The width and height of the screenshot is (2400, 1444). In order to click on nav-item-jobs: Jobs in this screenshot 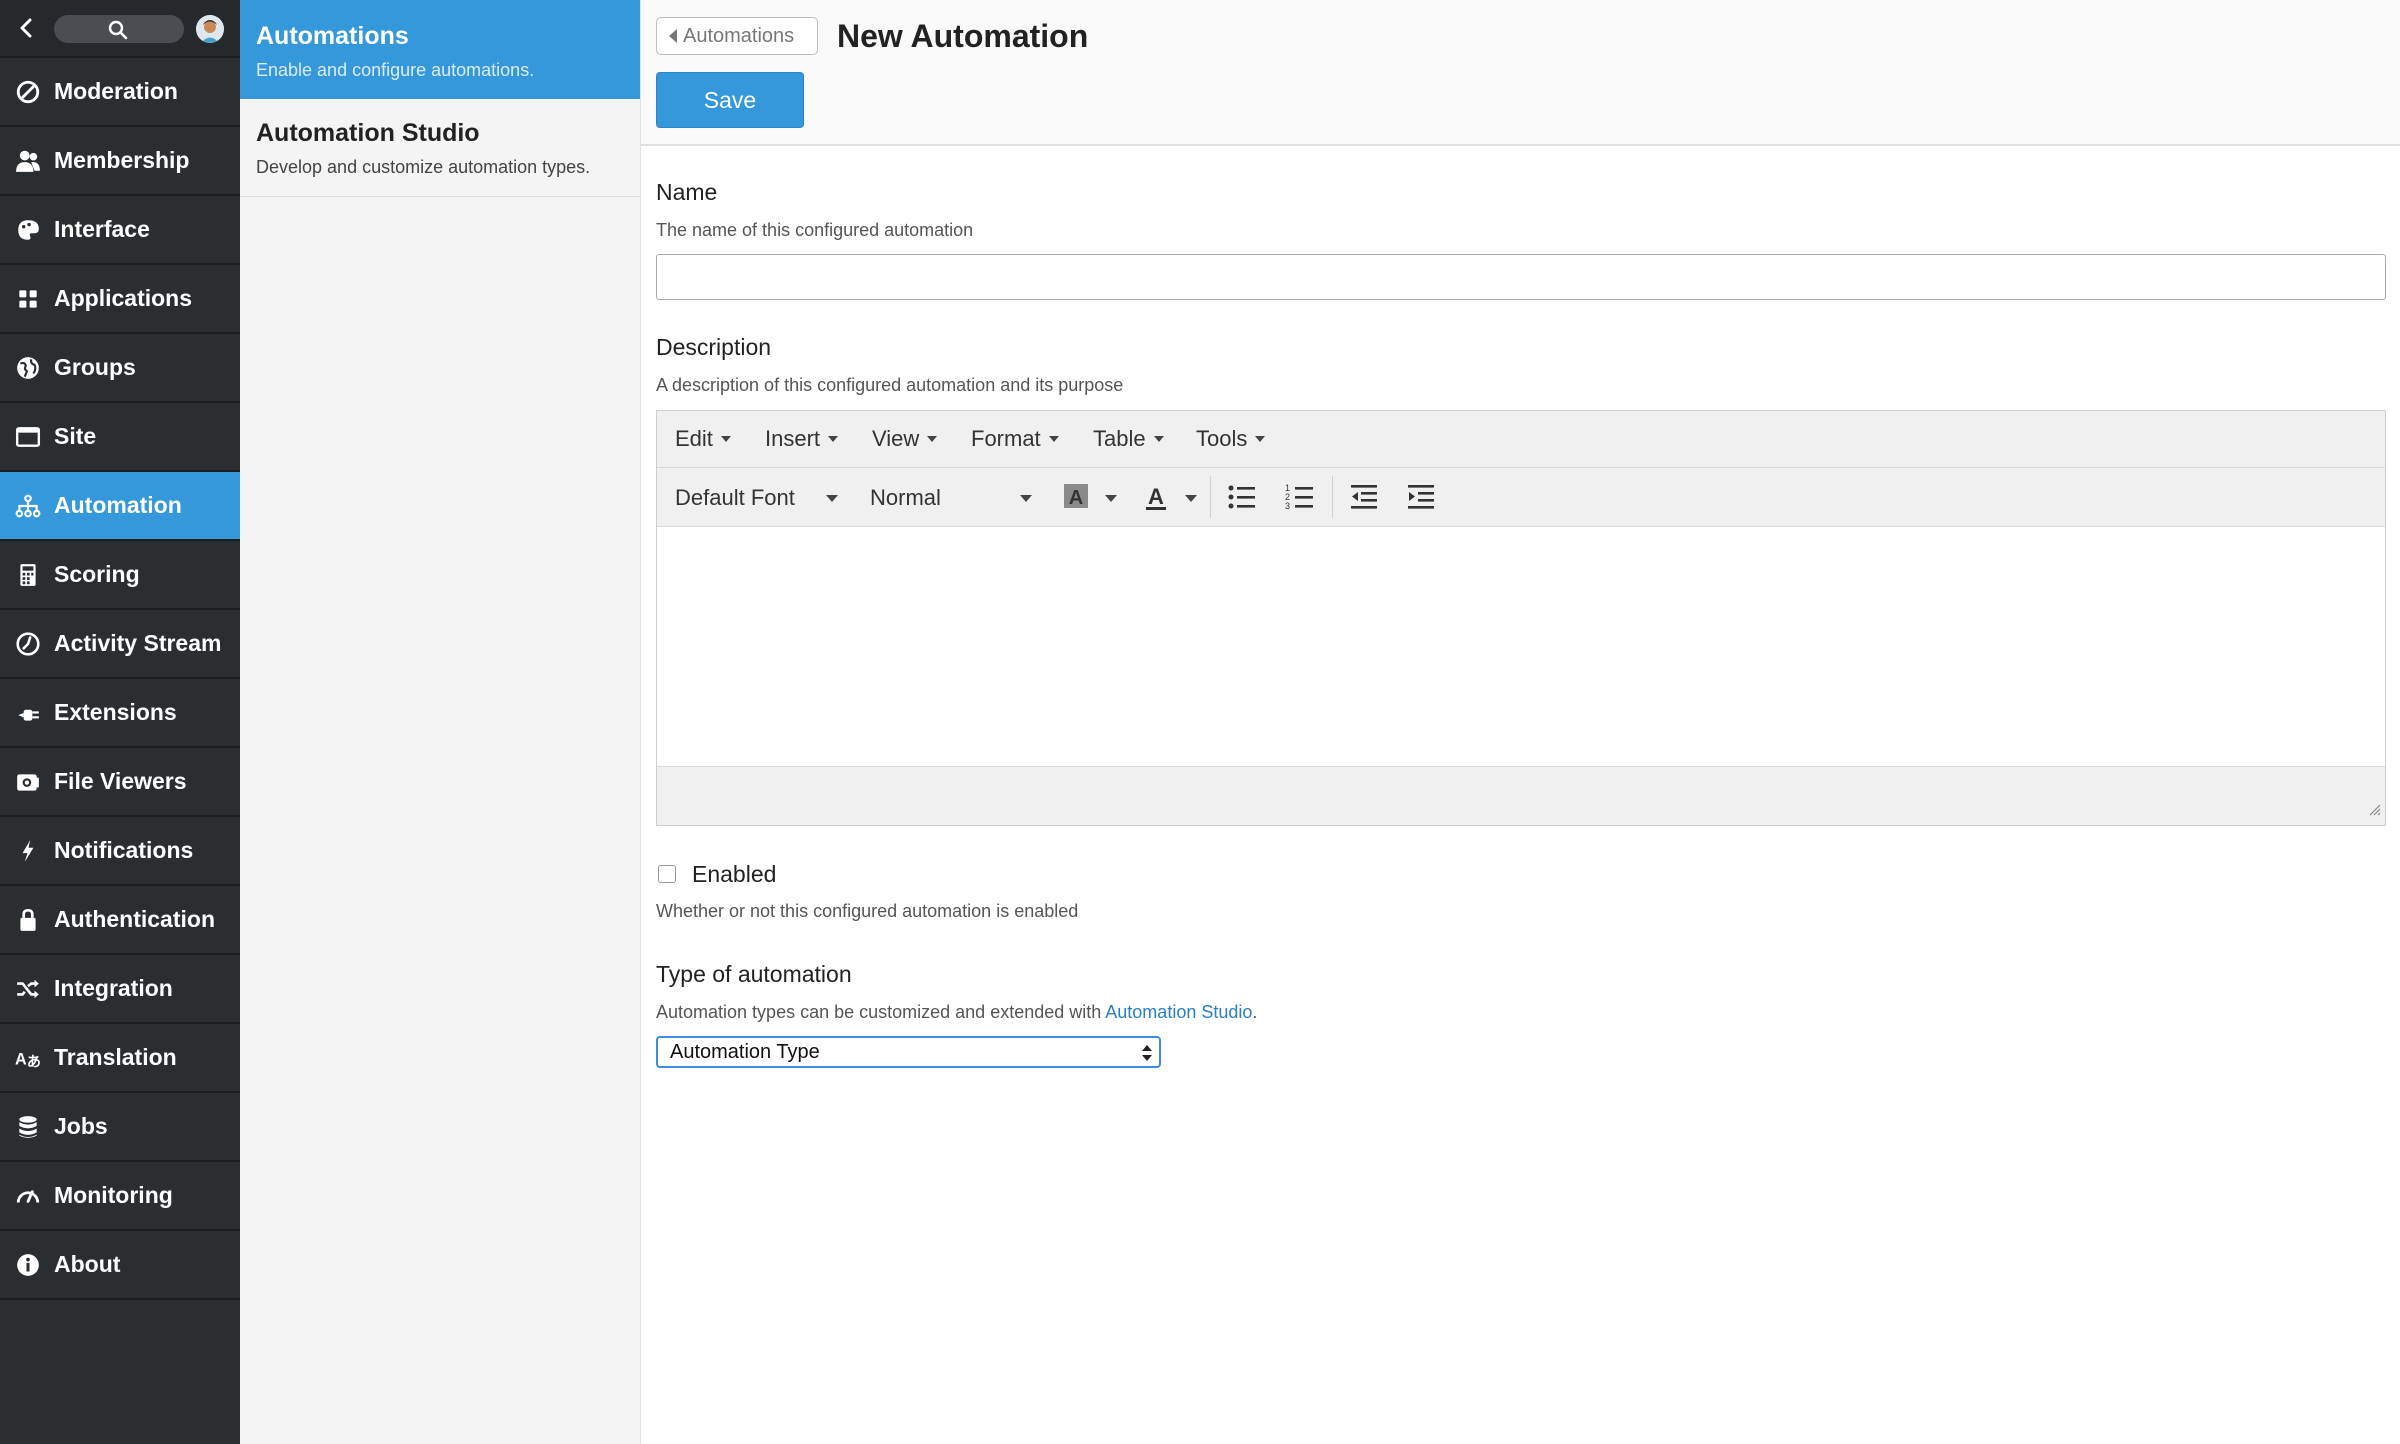, I will do `click(120, 1127)`.